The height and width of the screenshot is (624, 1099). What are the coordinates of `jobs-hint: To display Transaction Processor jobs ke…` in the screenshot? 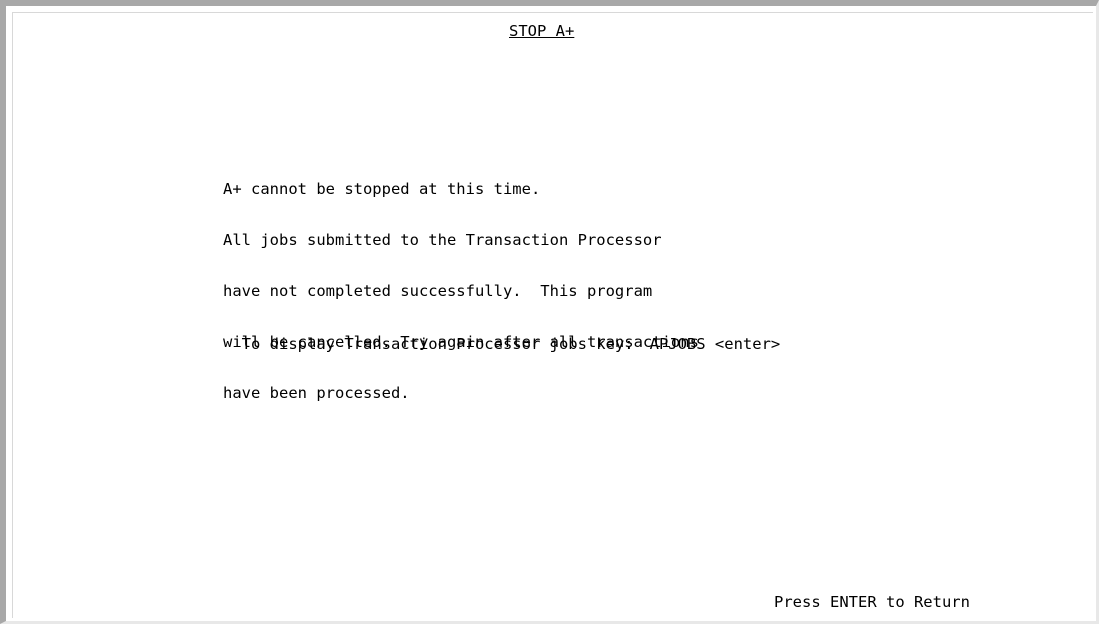 It's located at (502, 336).